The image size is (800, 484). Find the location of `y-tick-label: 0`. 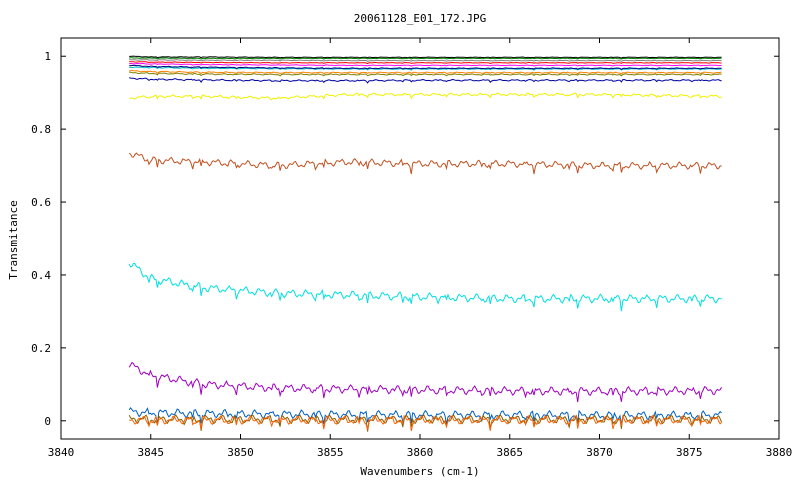

y-tick-label: 0 is located at coordinates (47, 421).